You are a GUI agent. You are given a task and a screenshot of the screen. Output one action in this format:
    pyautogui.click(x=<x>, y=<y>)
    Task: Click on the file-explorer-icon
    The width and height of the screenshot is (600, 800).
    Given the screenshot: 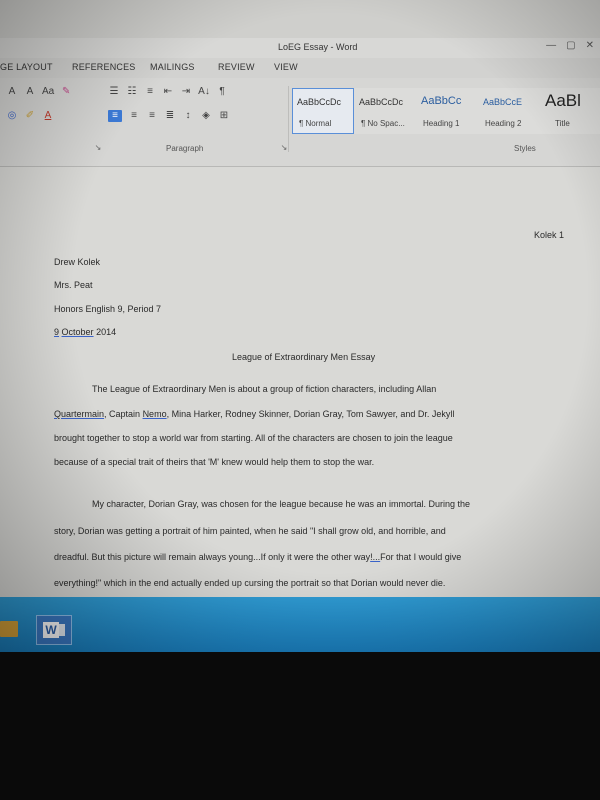 What is the action you would take?
    pyautogui.click(x=9, y=629)
    